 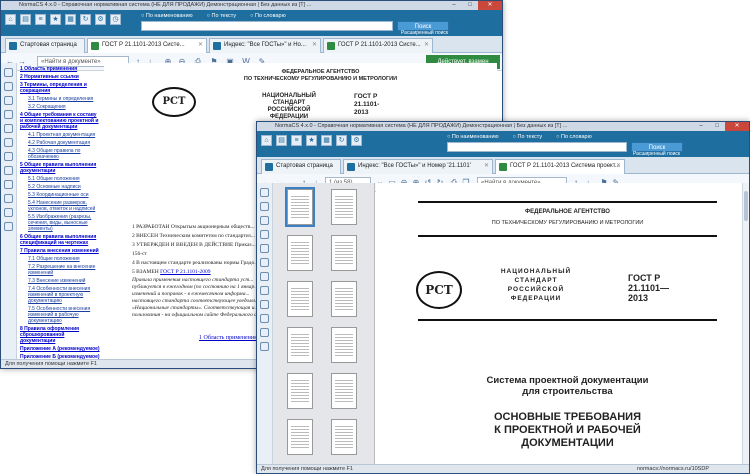 What do you see at coordinates (115, 19) in the screenshot?
I see `clock-icon: ◷` at bounding box center [115, 19].